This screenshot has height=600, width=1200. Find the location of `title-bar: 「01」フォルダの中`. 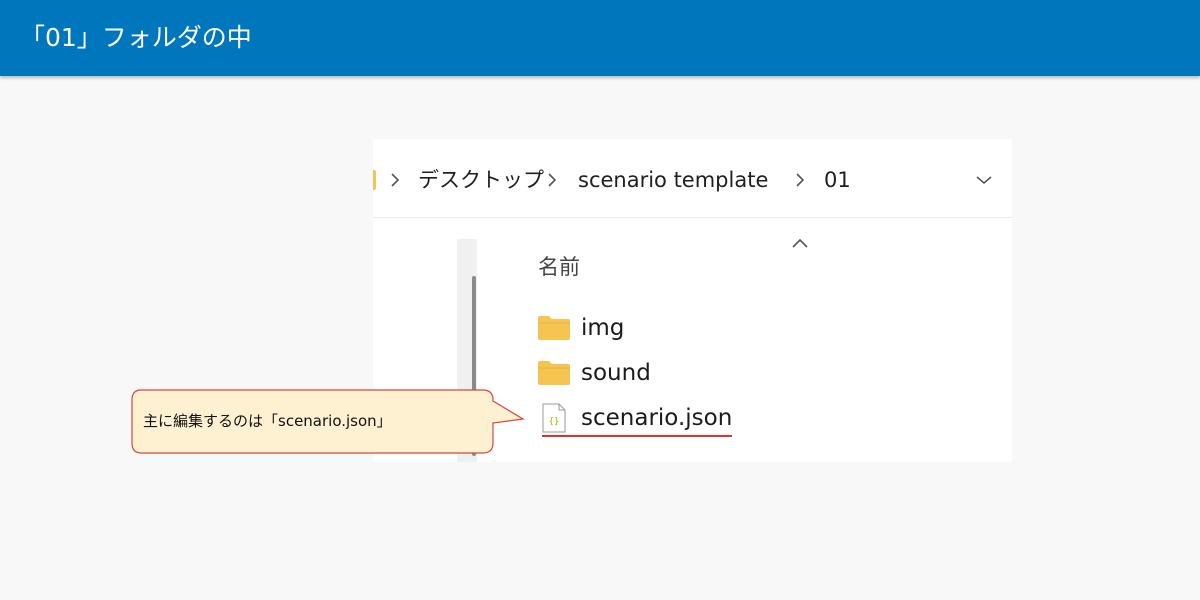

title-bar: 「01」フォルダの中 is located at coordinates (600, 38).